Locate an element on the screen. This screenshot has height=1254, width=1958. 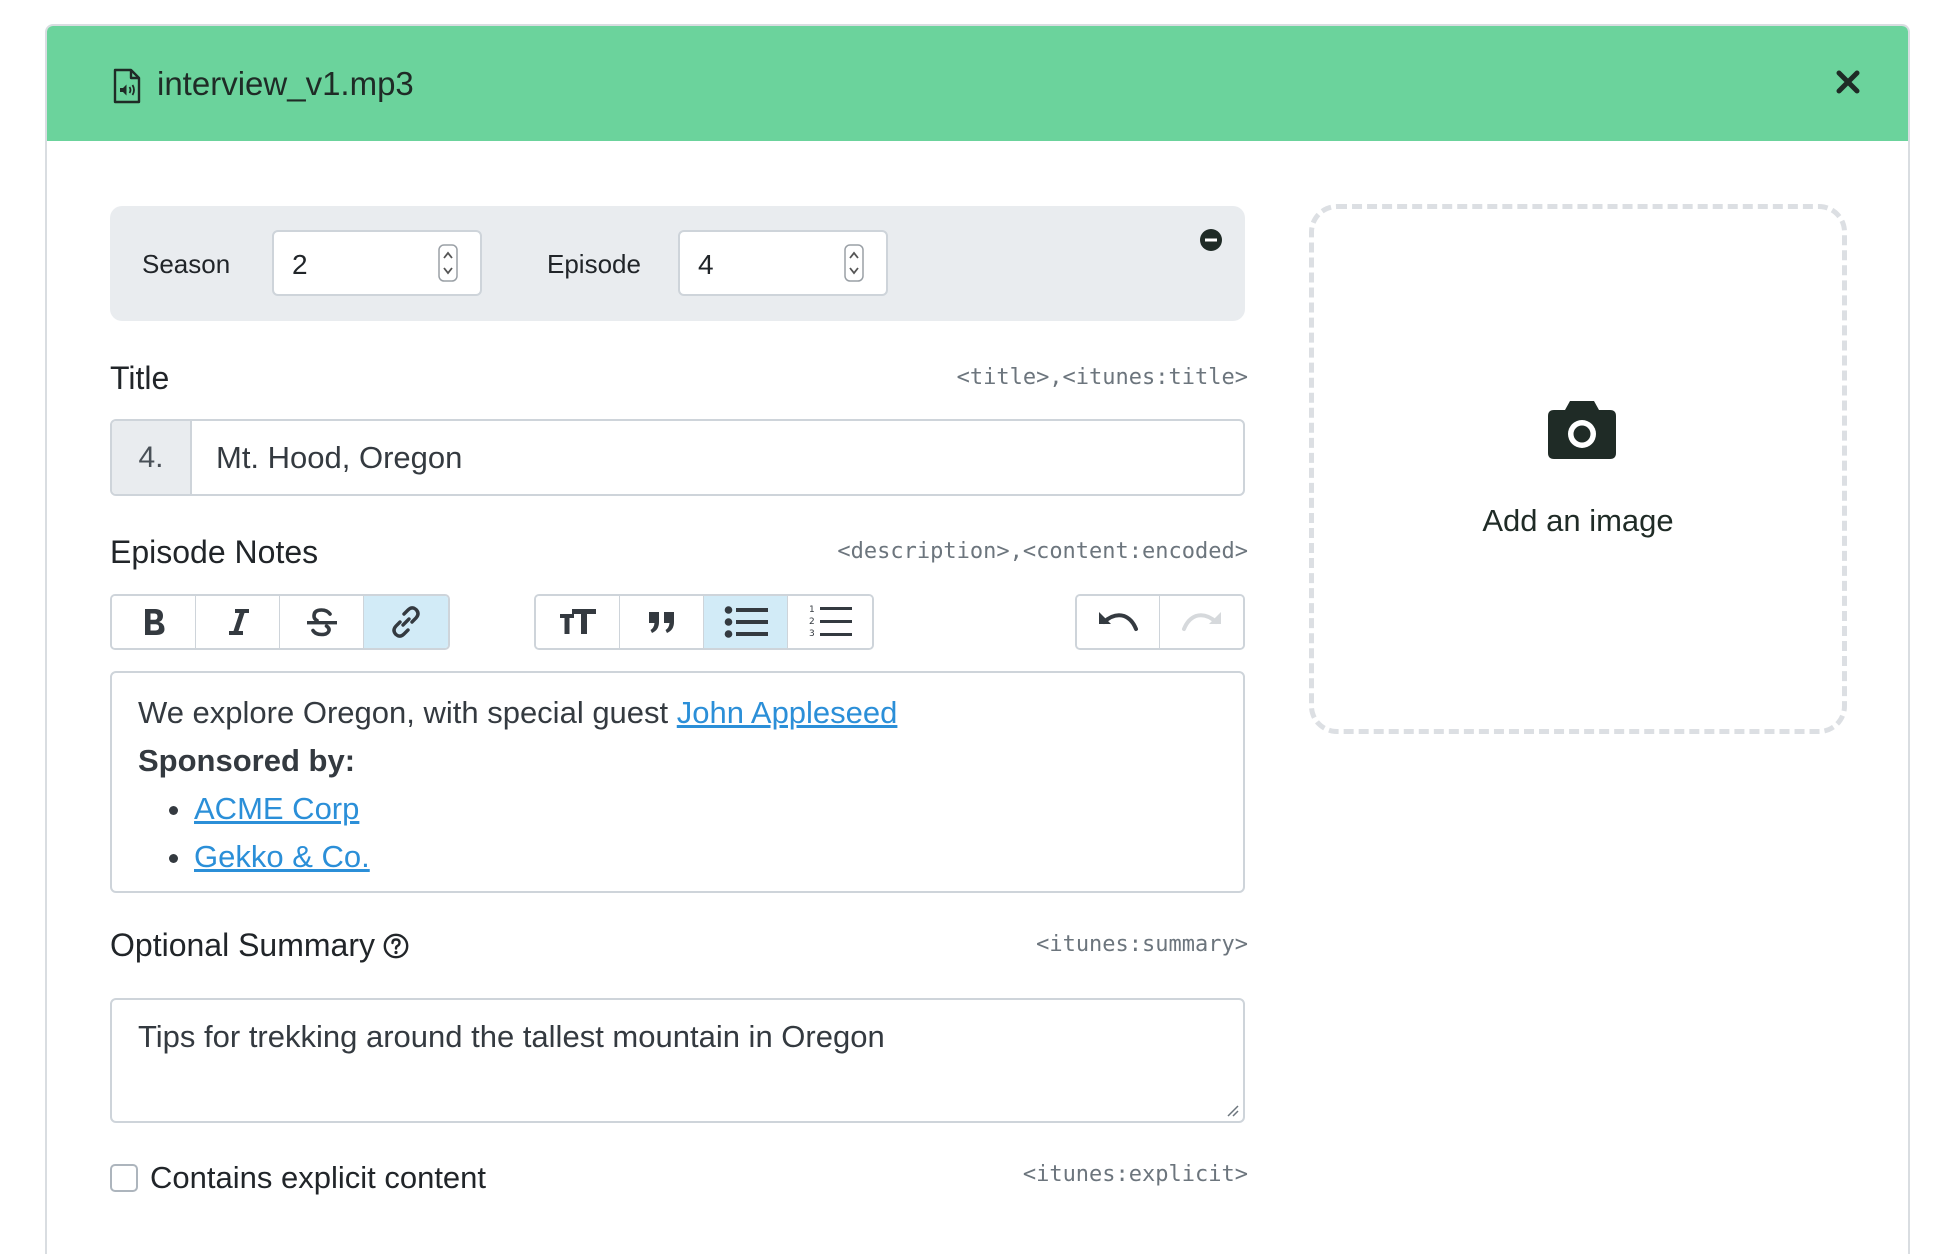
close-icon is located at coordinates (1848, 82).